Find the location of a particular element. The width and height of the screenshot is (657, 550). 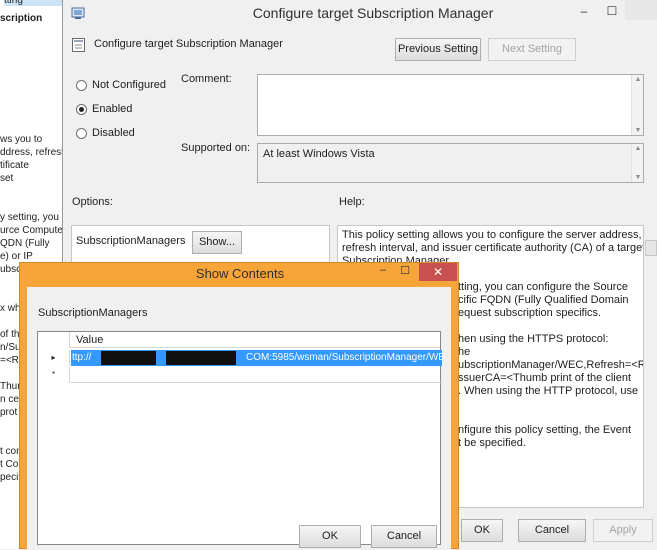

not-configured-label: Not Configured is located at coordinates (129, 85).